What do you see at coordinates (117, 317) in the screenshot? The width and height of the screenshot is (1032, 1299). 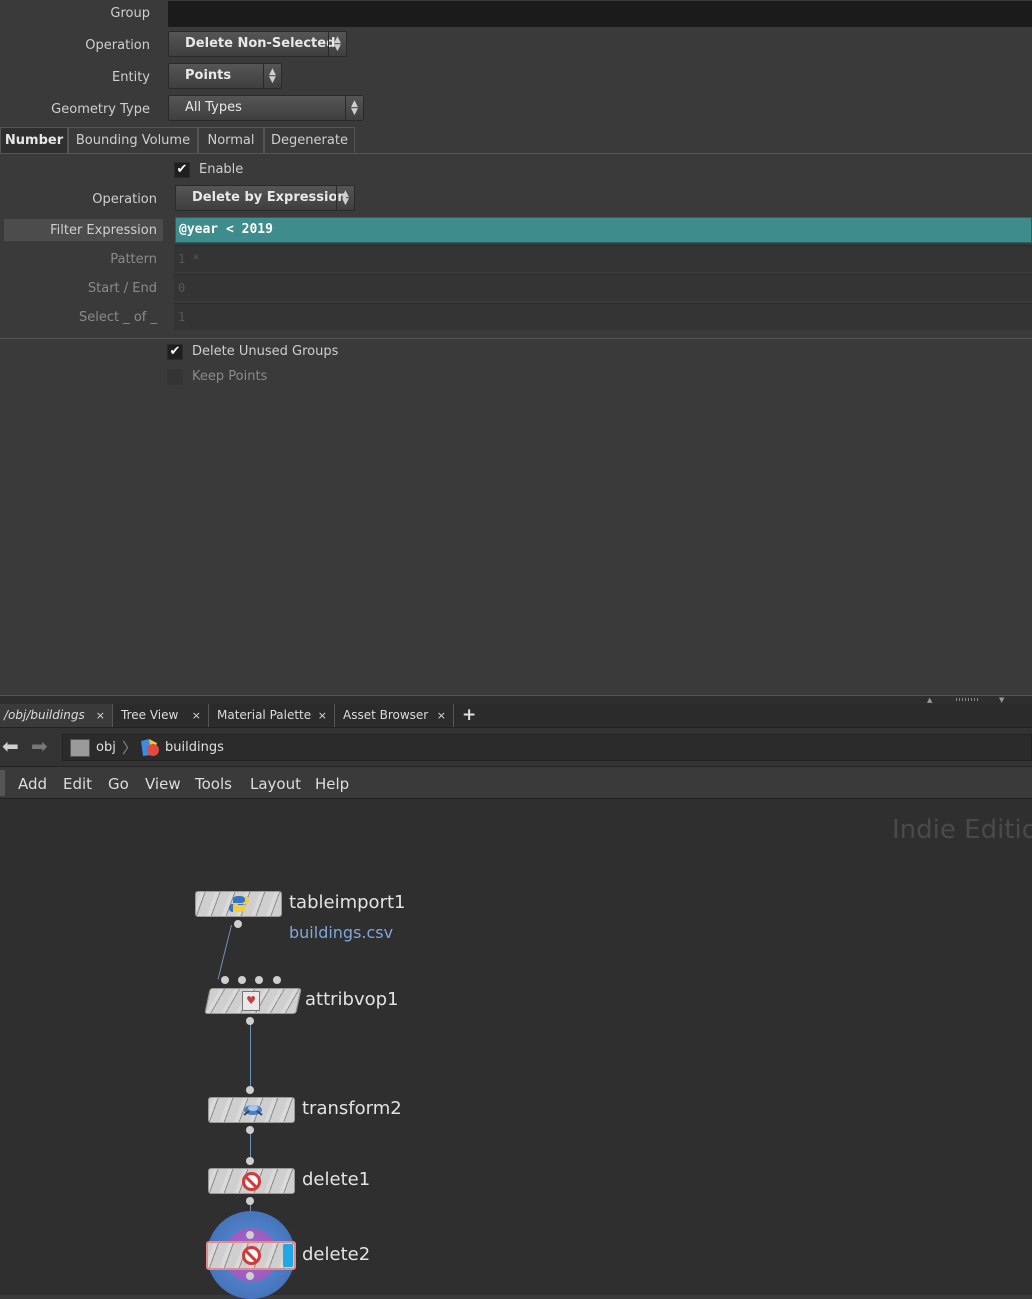 I see `select-of-label: Select _ of _` at bounding box center [117, 317].